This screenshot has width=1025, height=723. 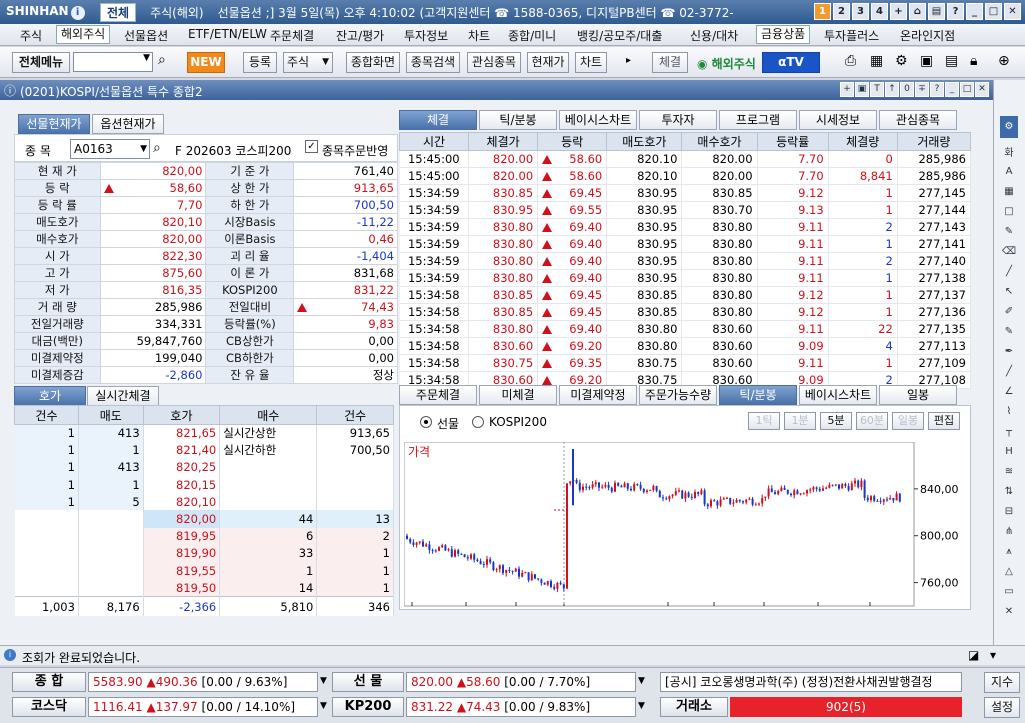 I want to click on add-screen-button: +, so click(x=898, y=11).